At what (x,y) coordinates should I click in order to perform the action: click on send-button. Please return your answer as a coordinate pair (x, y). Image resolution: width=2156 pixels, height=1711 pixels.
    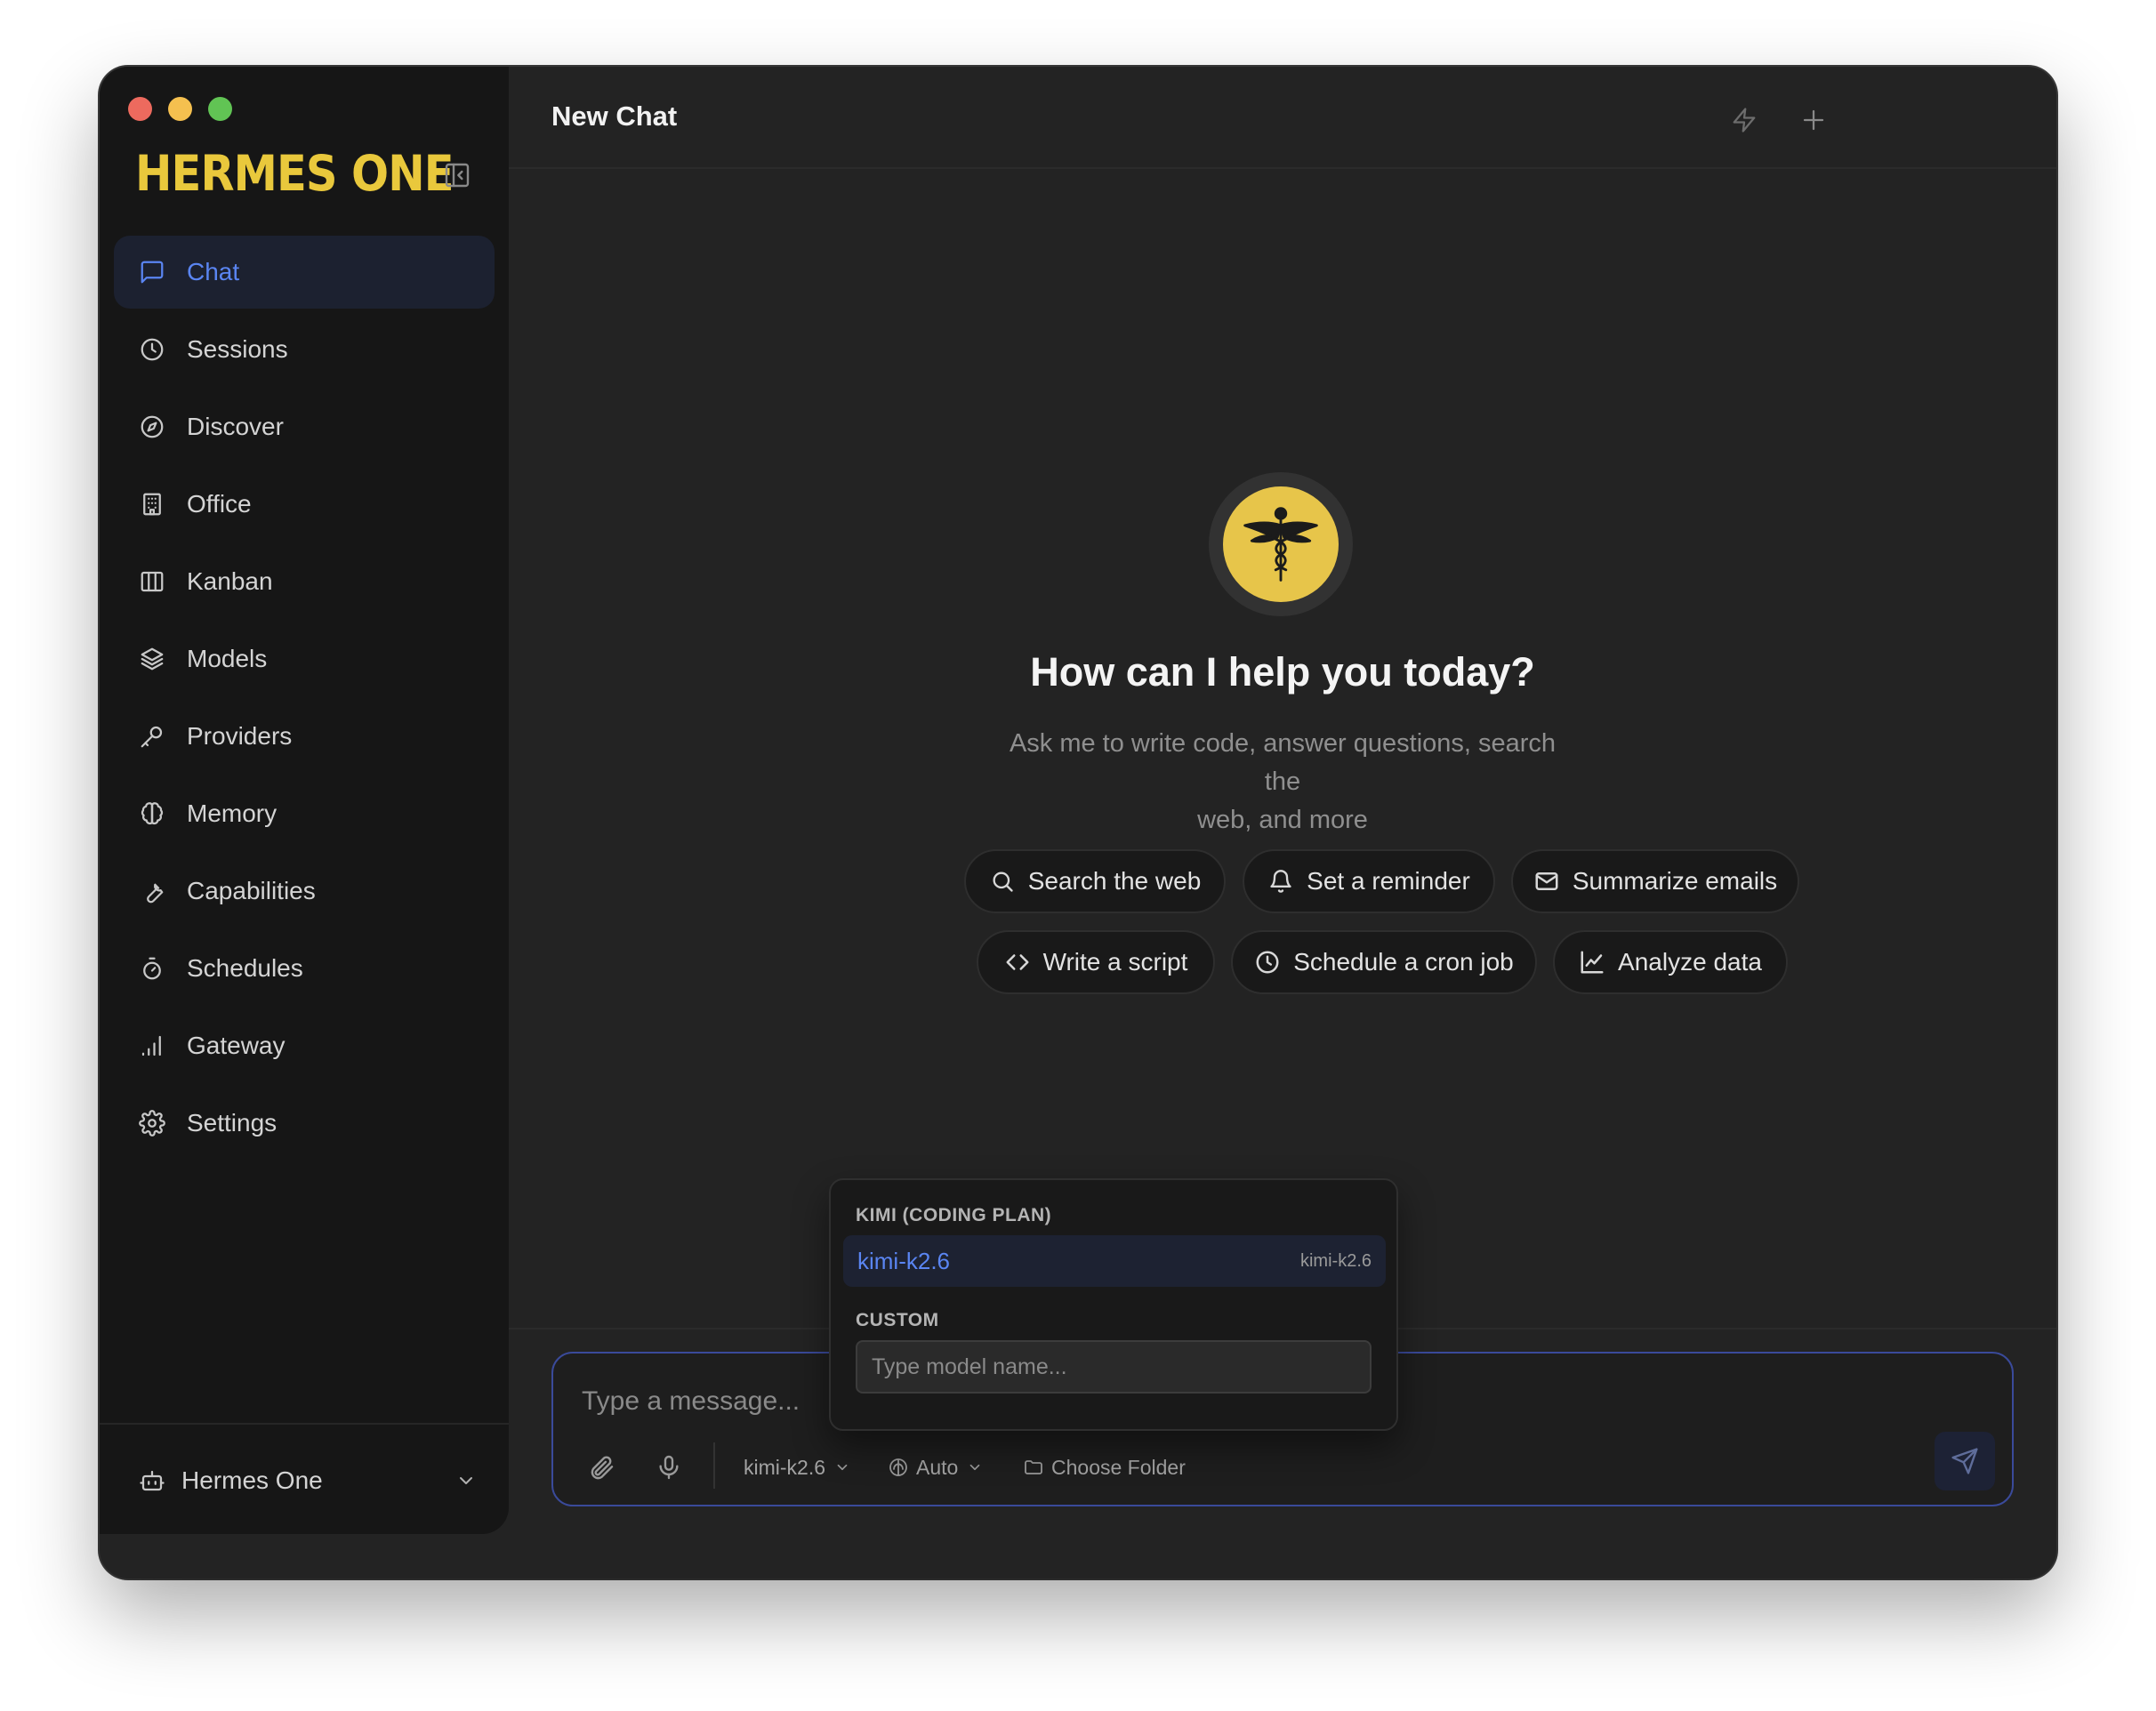
    Looking at the image, I should click on (1965, 1461).